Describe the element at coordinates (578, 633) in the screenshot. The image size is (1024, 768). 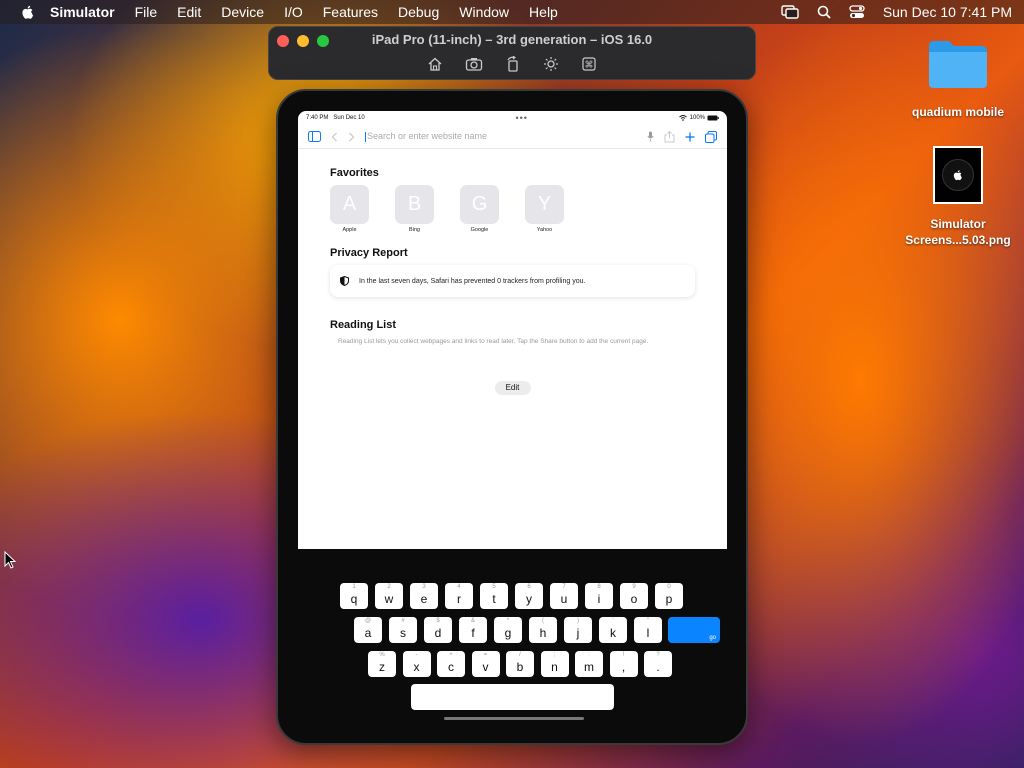
I see `key-label: j` at that location.